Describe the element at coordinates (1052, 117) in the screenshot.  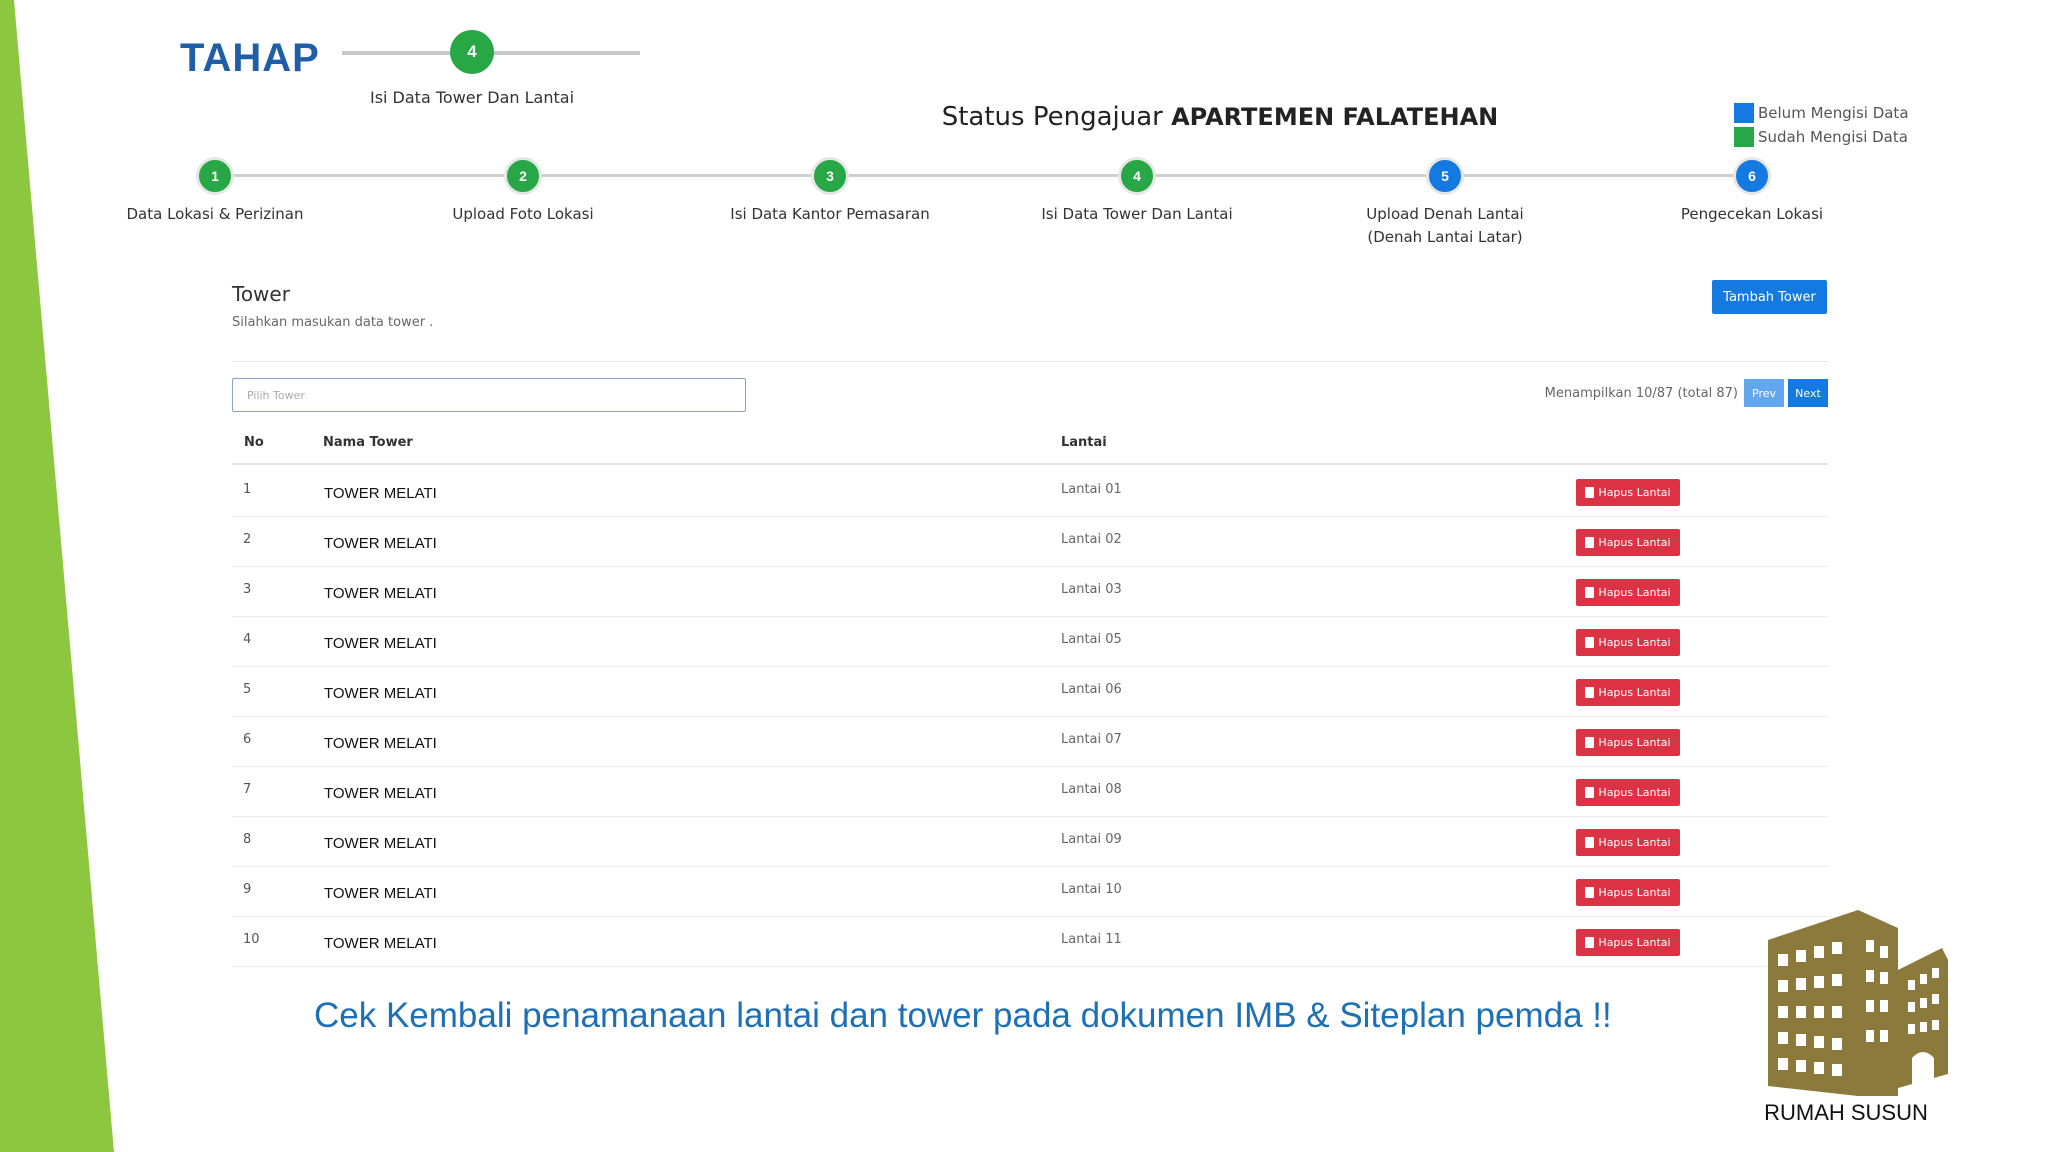
I see `status-prefix: Status Pengajuar` at that location.